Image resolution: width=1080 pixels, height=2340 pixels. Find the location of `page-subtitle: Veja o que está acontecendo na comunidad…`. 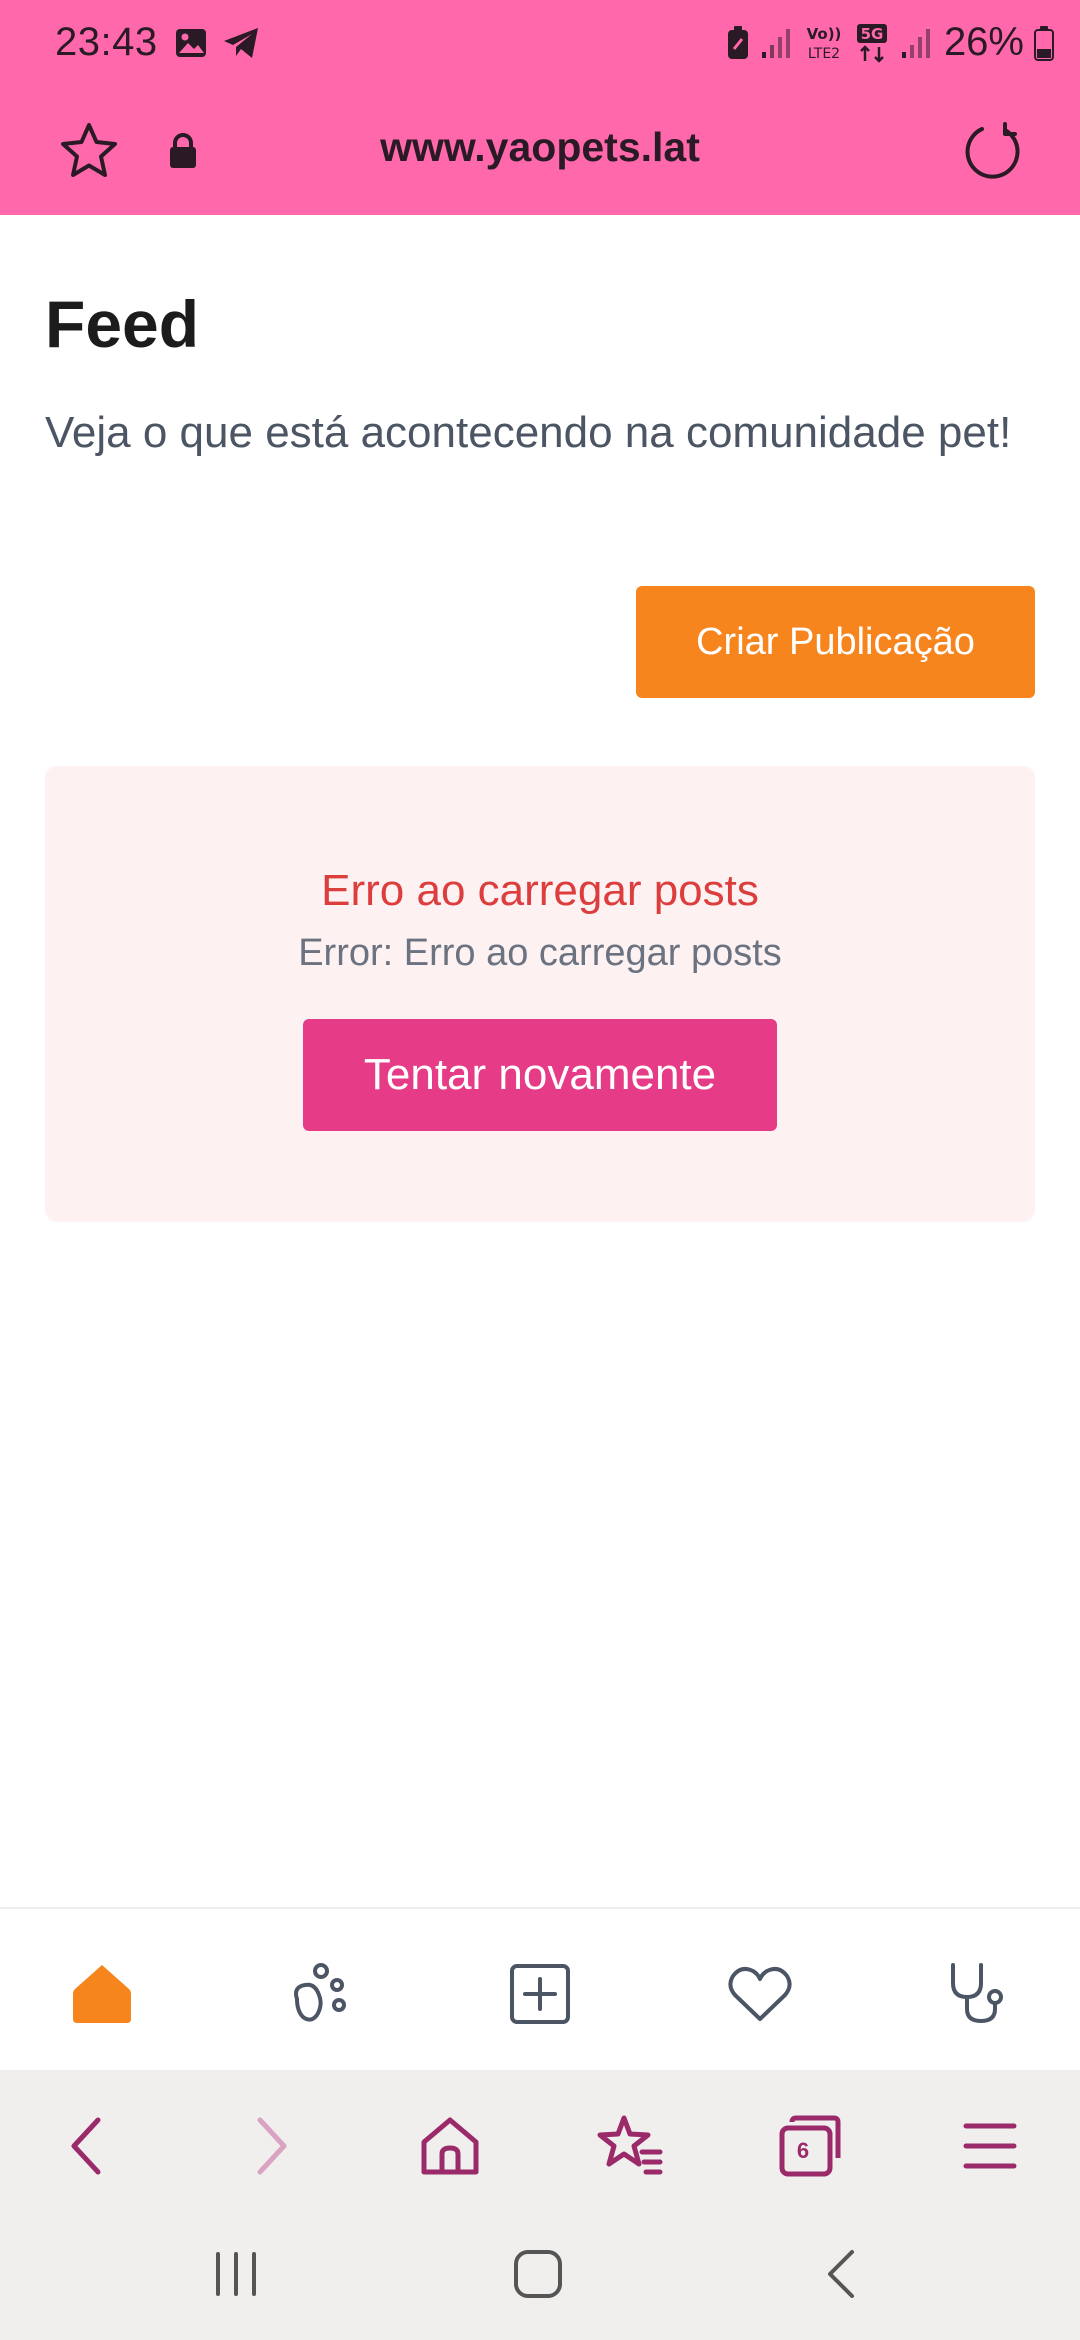

page-subtitle: Veja o que está acontecendo na comunidad… is located at coordinates (528, 432).